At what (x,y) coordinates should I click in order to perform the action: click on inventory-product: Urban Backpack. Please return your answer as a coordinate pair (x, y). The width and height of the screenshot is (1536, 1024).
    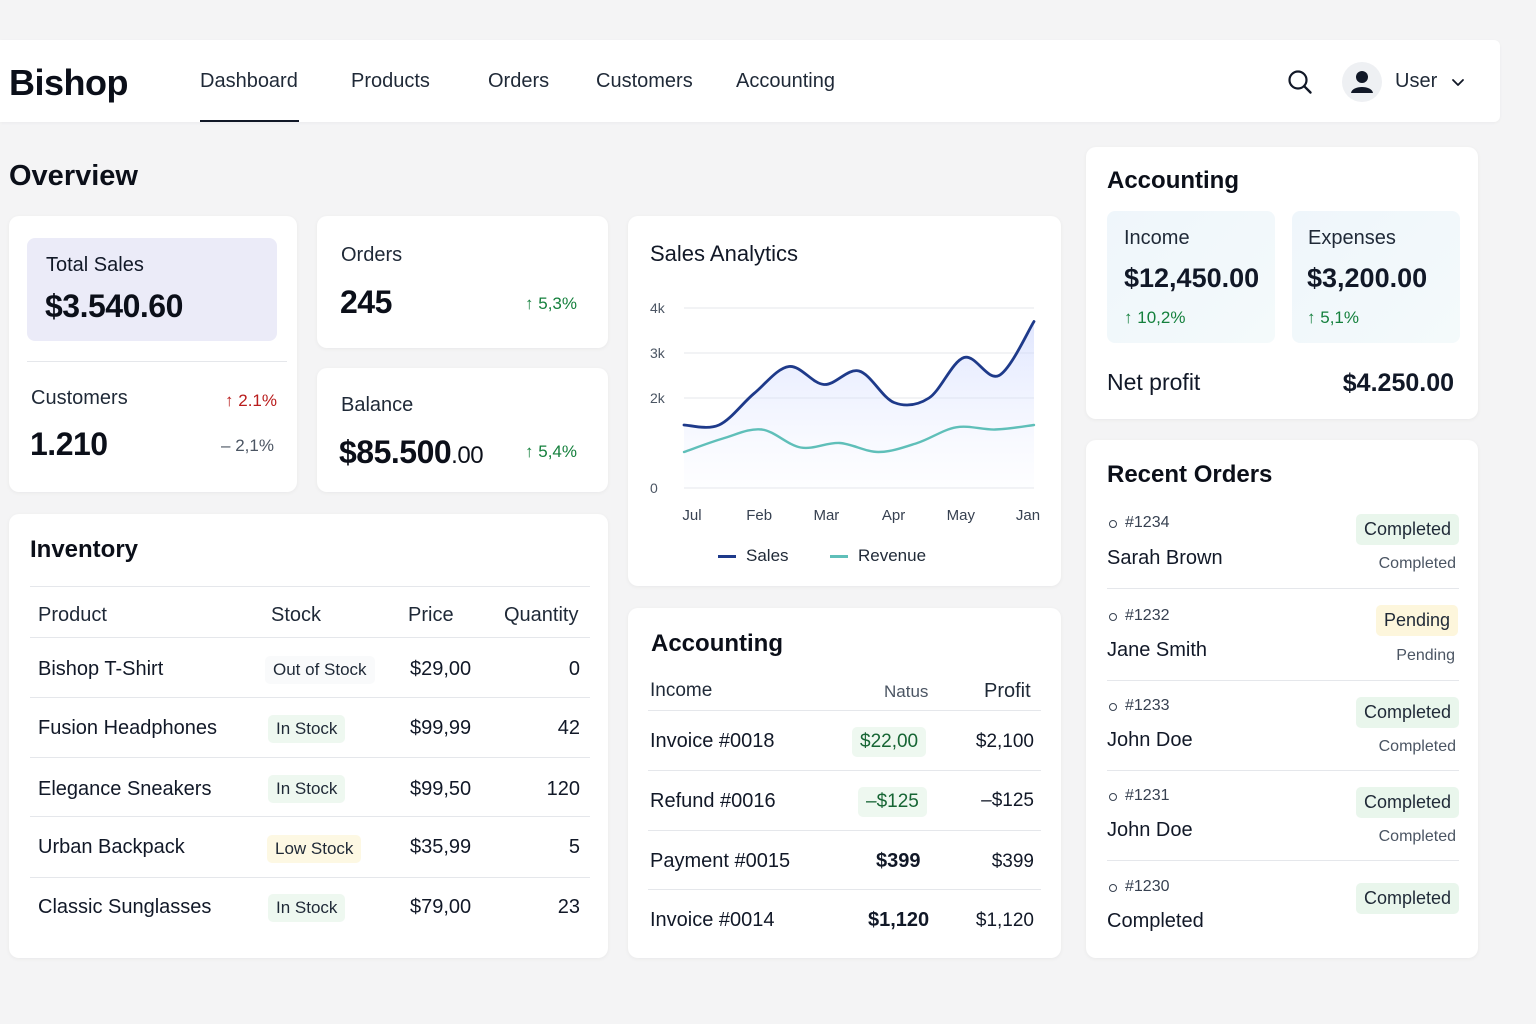
    Looking at the image, I should click on (111, 847).